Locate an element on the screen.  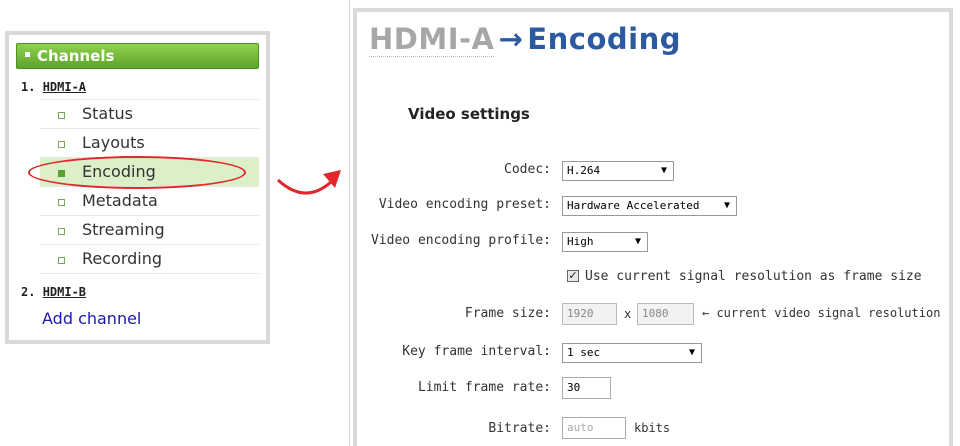
channel-link-hdmi-b: HDMI-B is located at coordinates (64, 292).